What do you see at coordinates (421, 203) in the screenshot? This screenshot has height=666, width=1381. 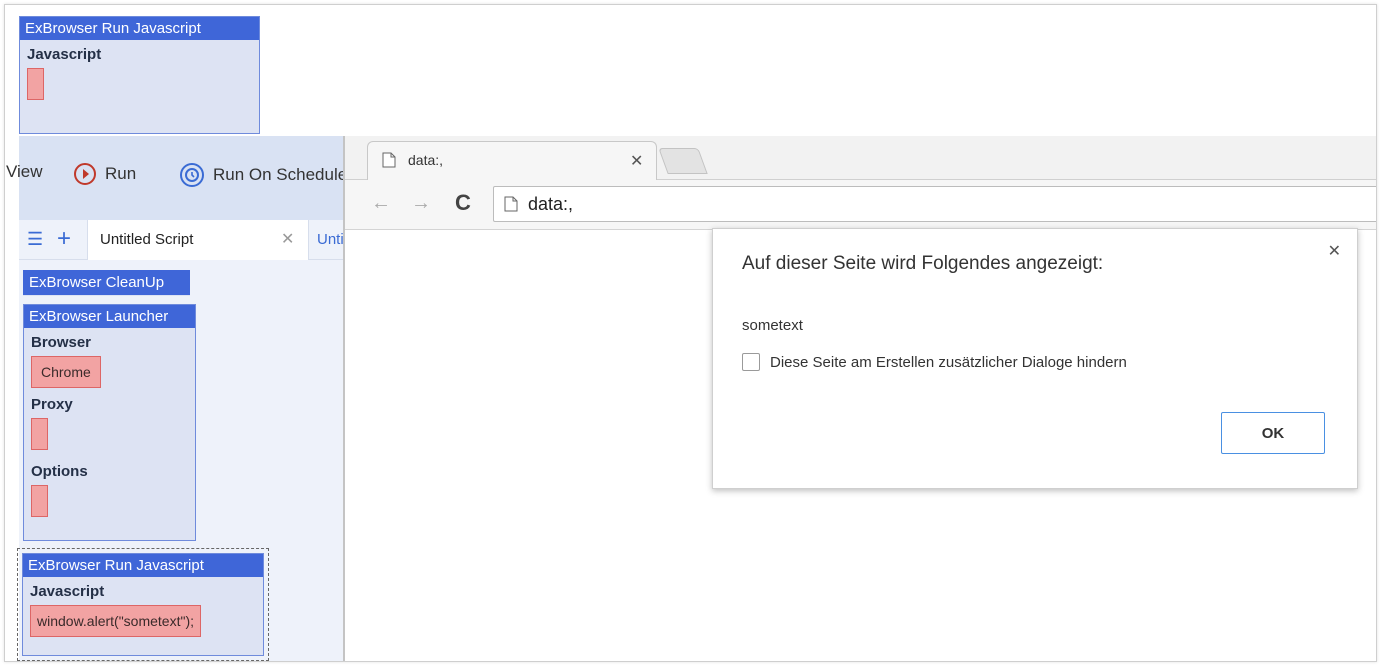 I see `forward-arrow-icon: →` at bounding box center [421, 203].